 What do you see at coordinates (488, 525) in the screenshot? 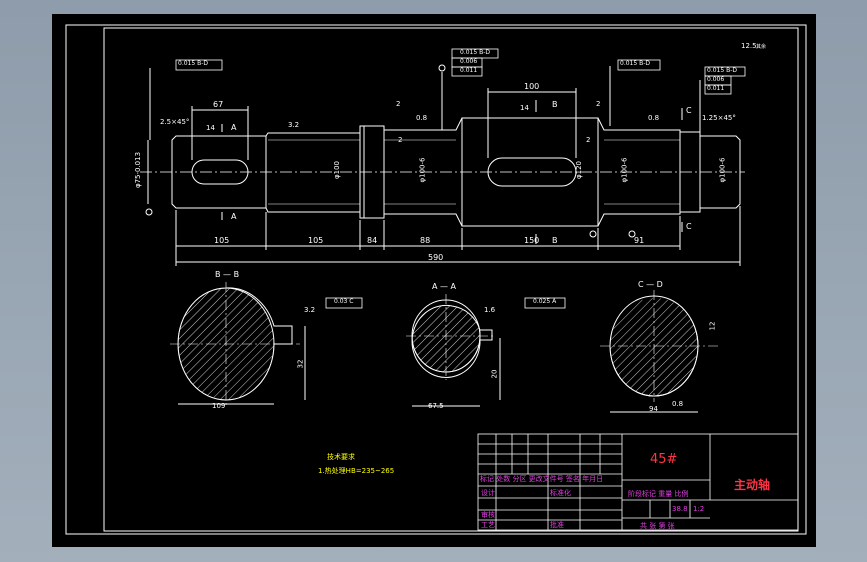
I see `tb-process: 工艺` at bounding box center [488, 525].